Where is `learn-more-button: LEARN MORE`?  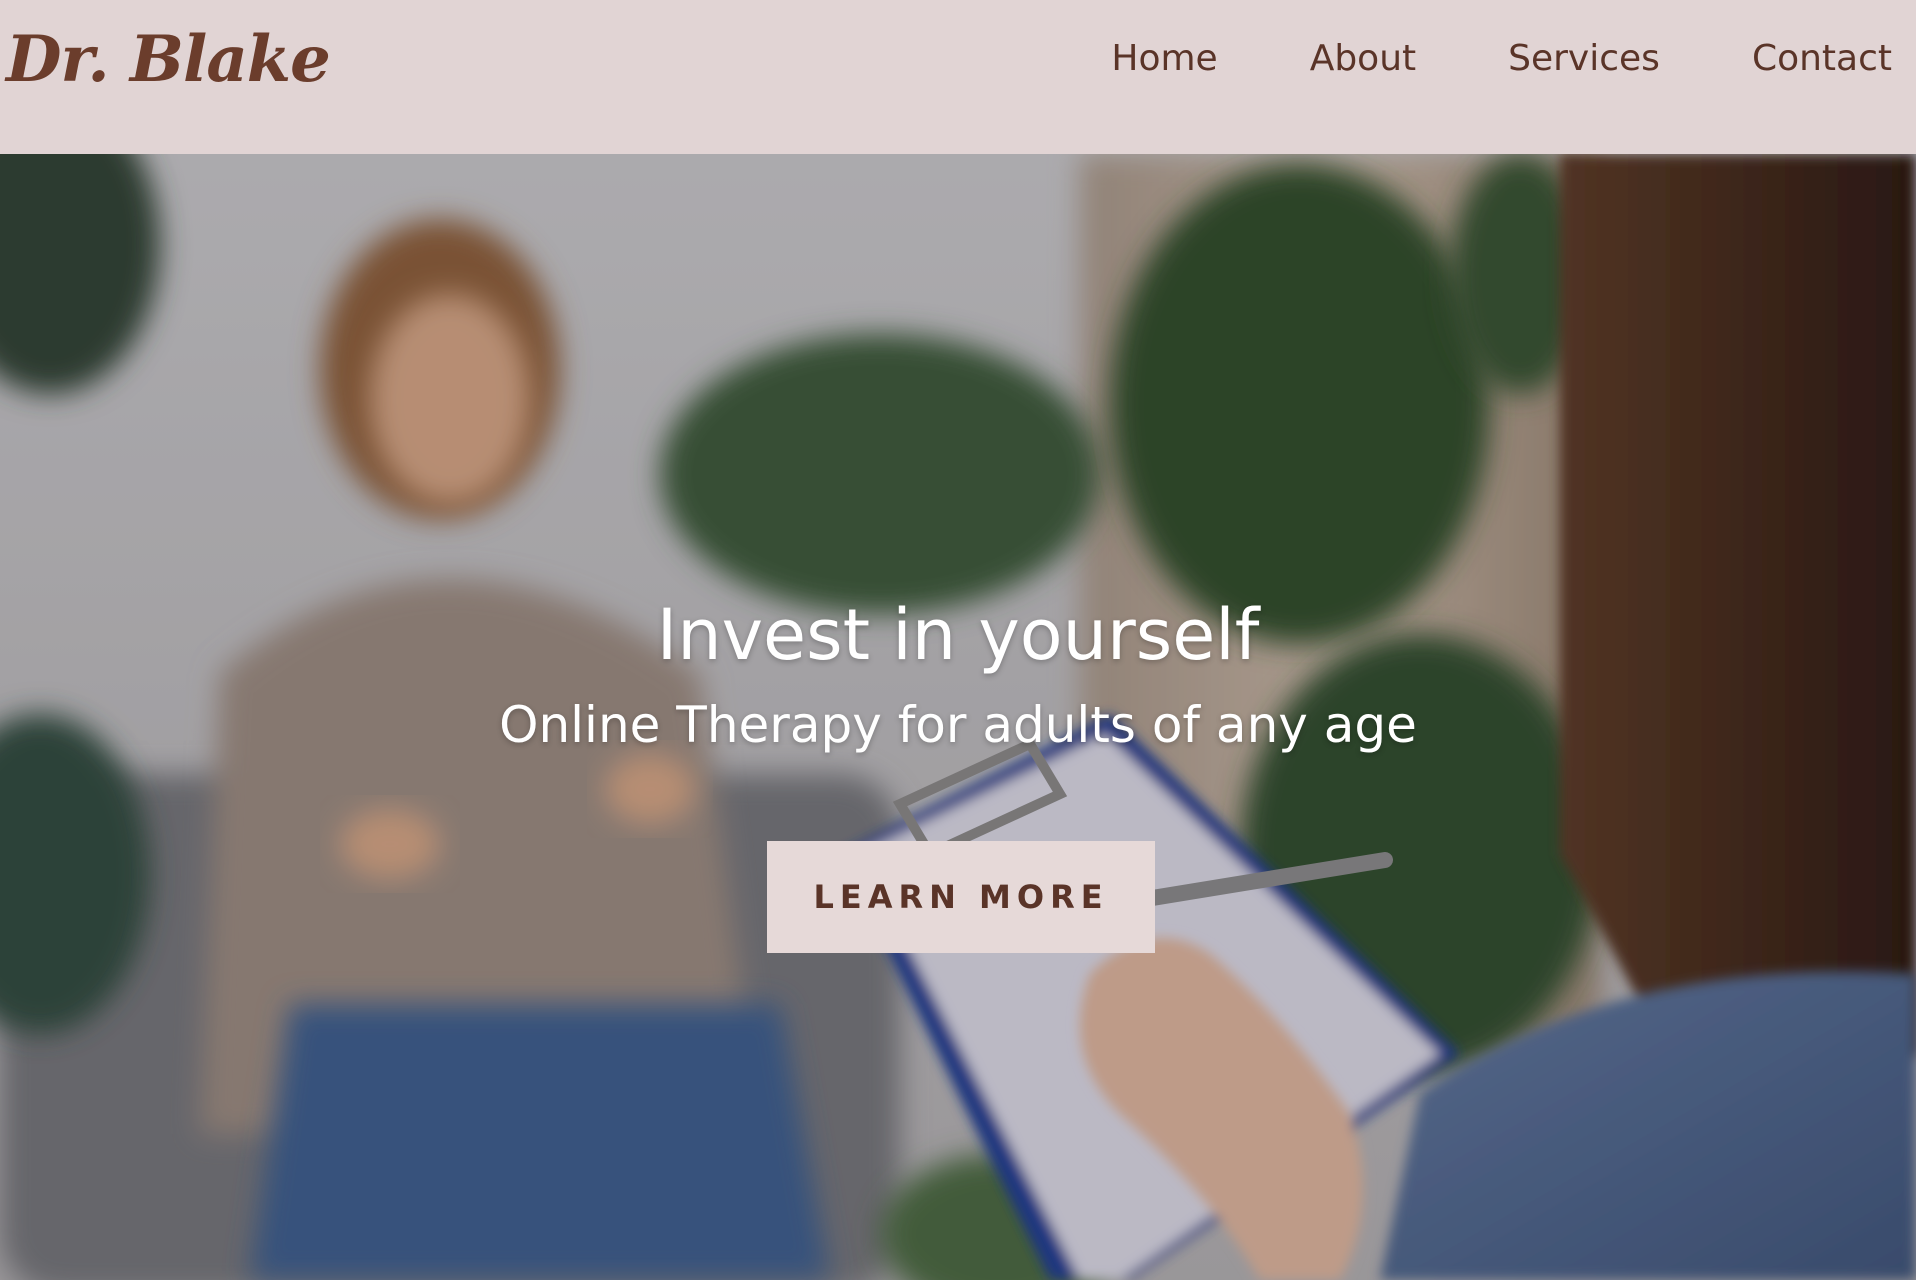 learn-more-button: LEARN MORE is located at coordinates (961, 897).